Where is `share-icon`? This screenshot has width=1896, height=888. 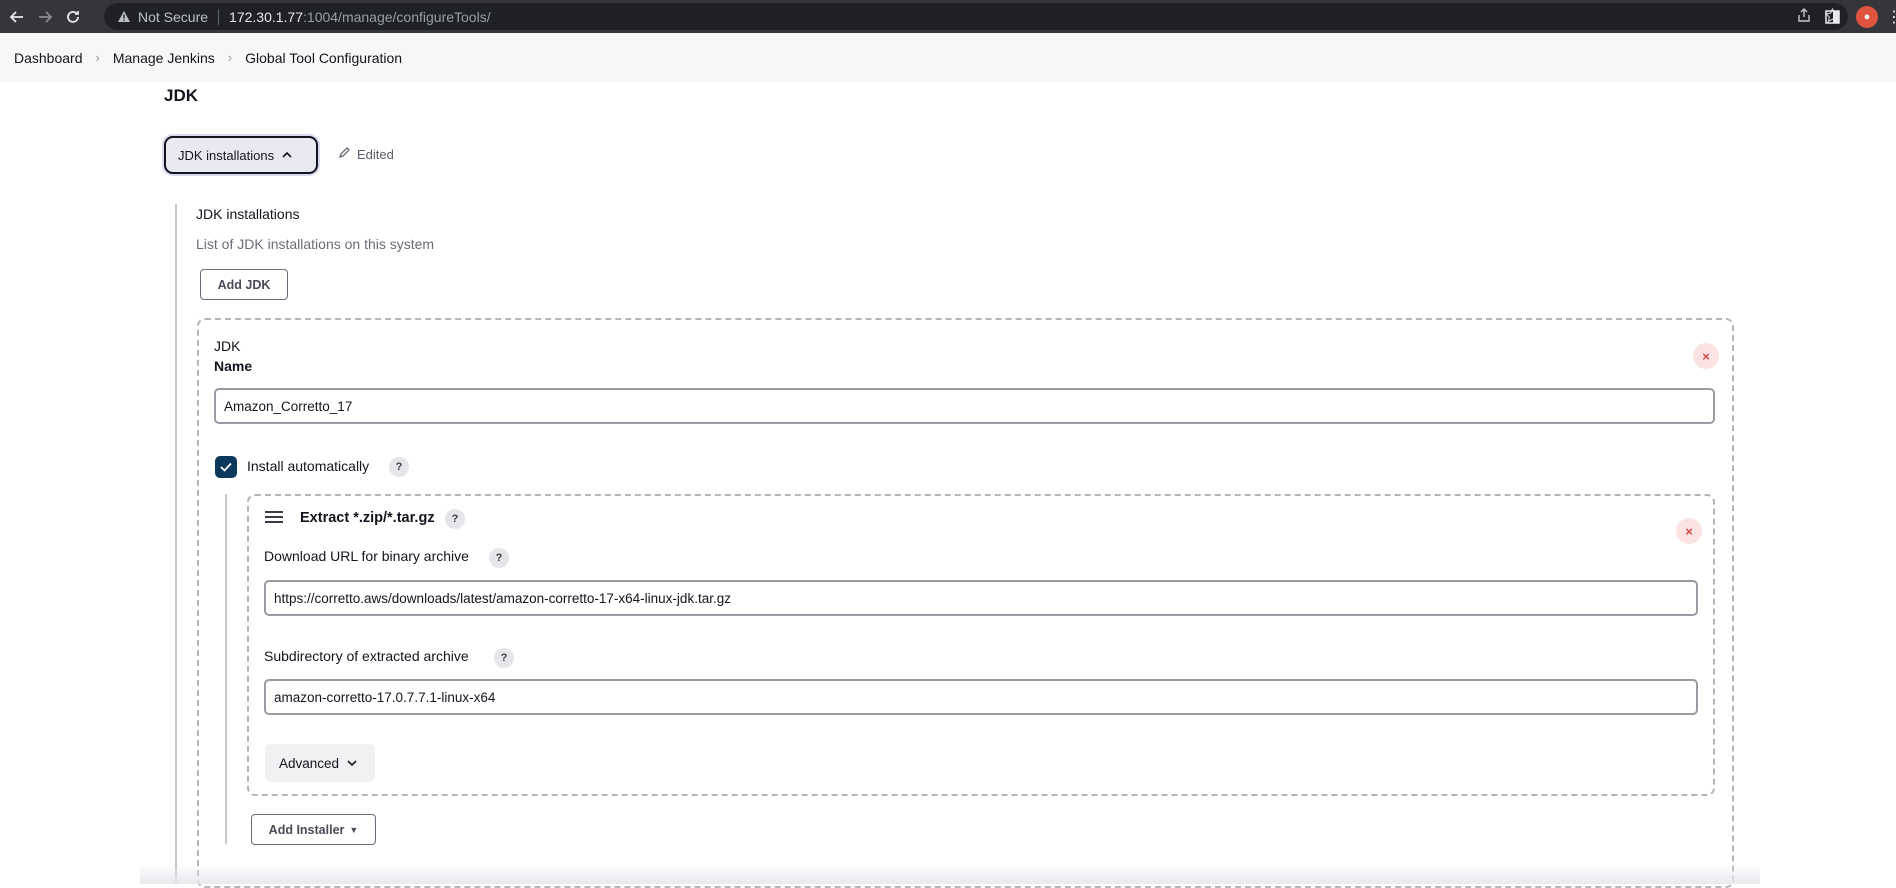 share-icon is located at coordinates (1804, 16).